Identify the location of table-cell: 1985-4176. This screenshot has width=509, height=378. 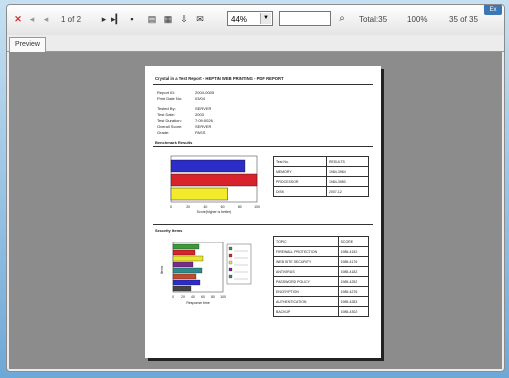
(353, 261).